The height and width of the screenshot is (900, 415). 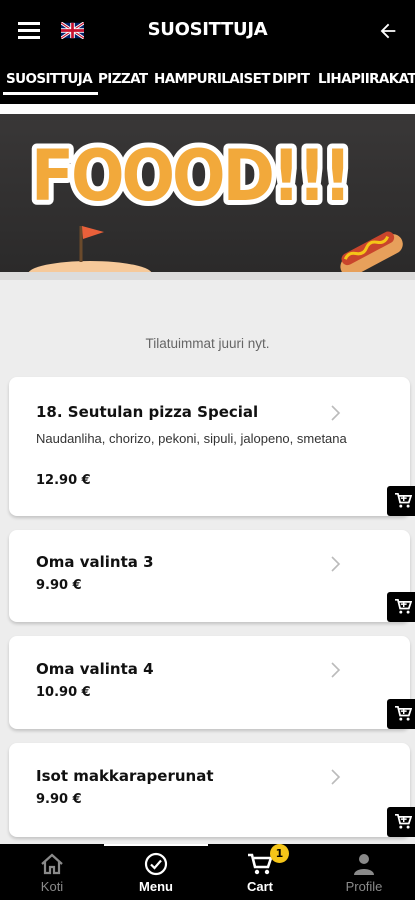 What do you see at coordinates (212, 790) in the screenshot?
I see `product-card: Isot makkaraperunat 9.90 €` at bounding box center [212, 790].